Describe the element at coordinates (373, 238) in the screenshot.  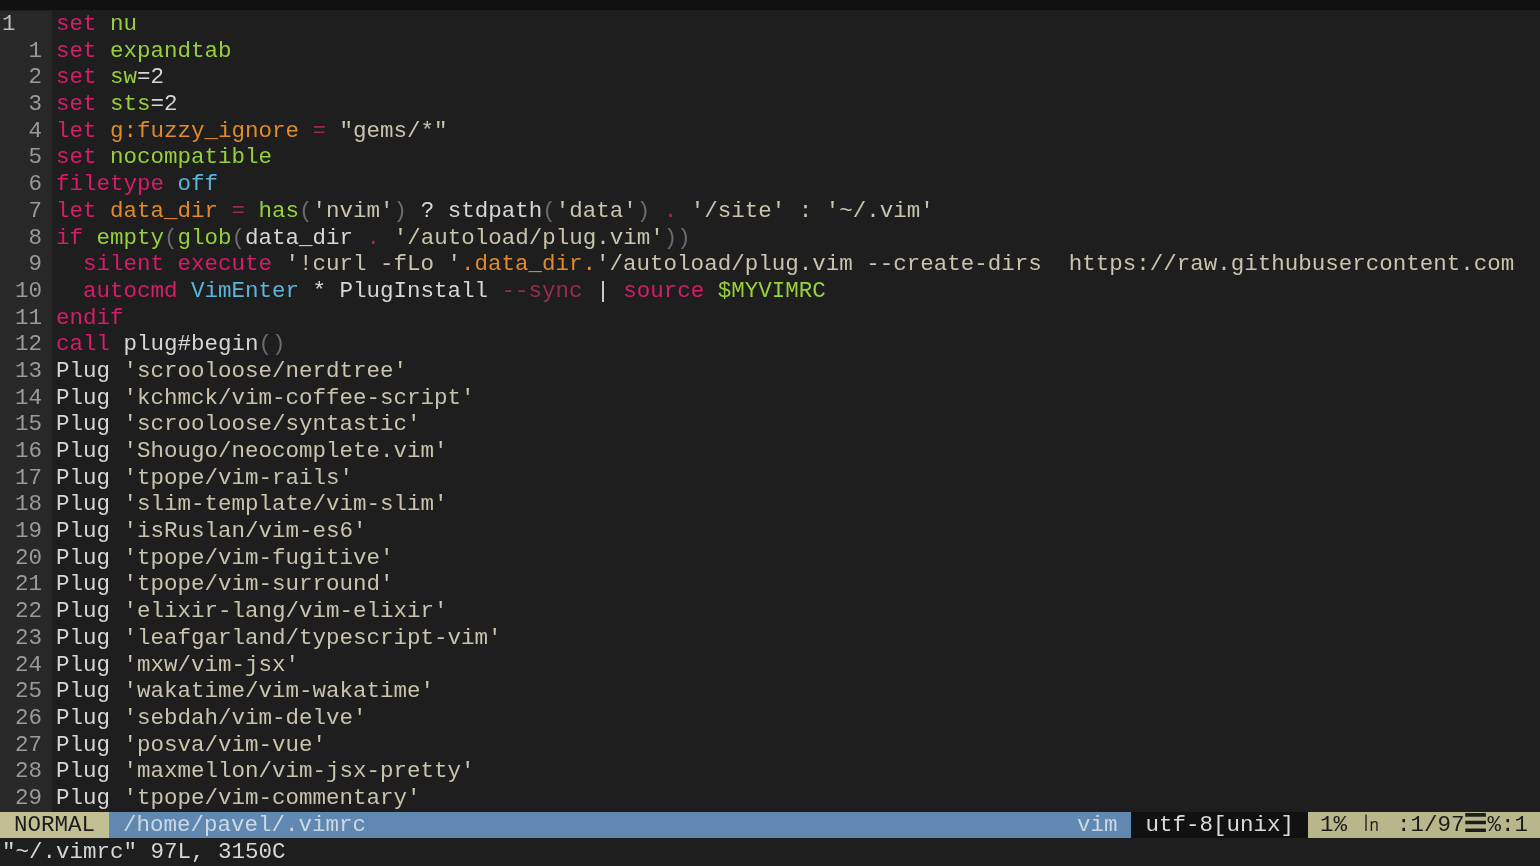
I see `code-line: if empty(glob(data_dir . '/autoload/plug.vim'))` at that location.